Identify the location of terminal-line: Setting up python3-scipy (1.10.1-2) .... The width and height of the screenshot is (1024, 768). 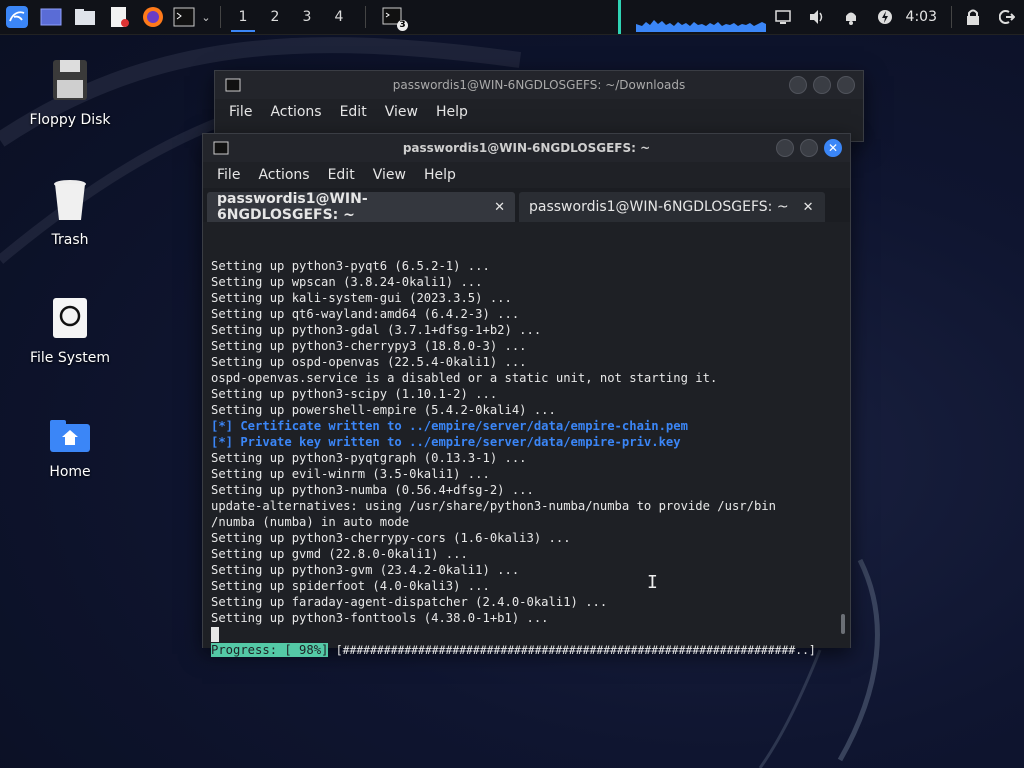
(354, 394).